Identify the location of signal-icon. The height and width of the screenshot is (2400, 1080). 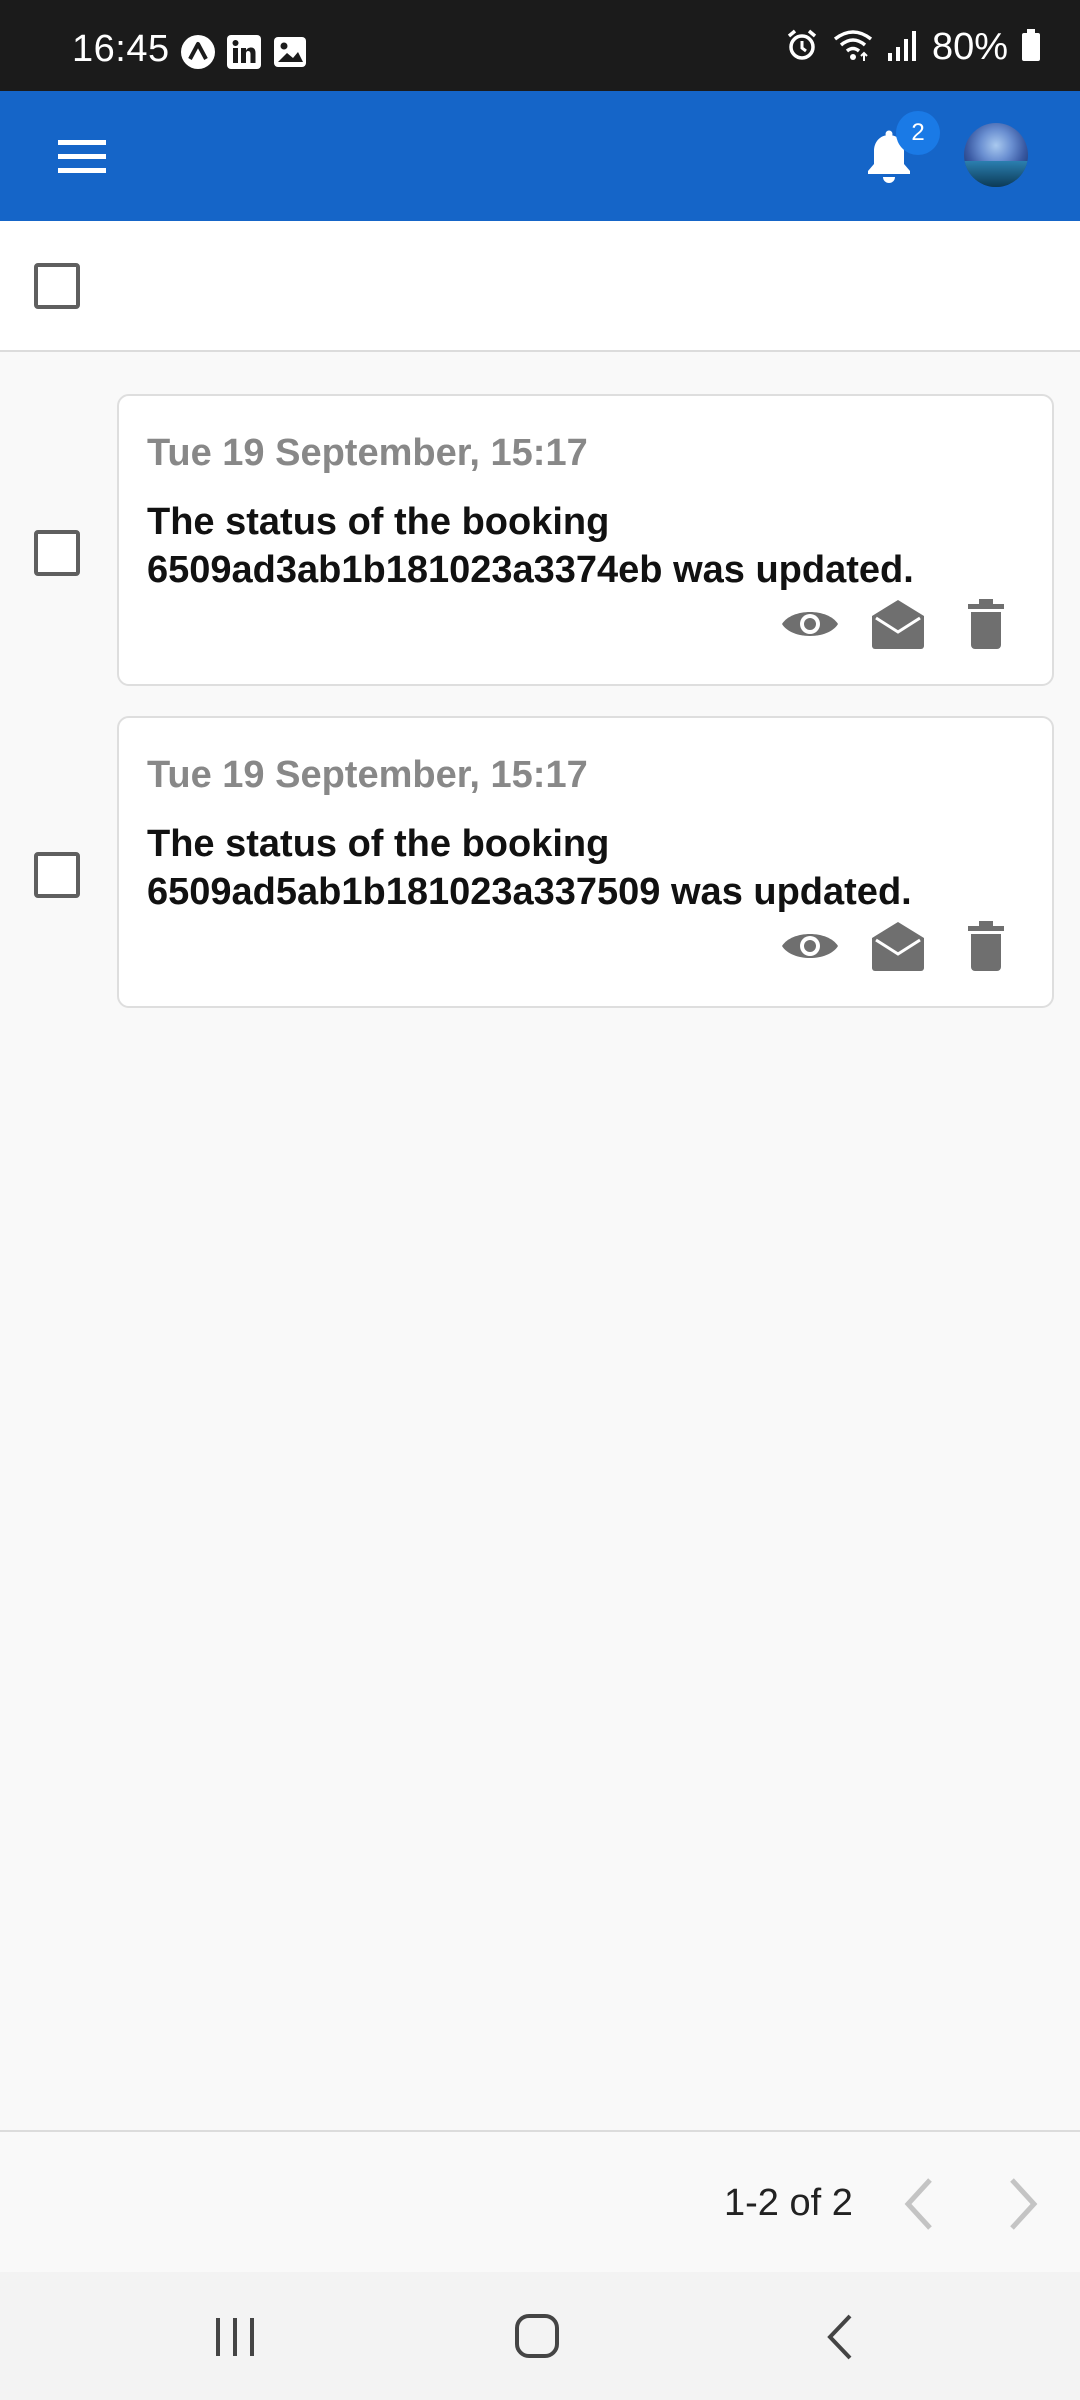
(903, 47).